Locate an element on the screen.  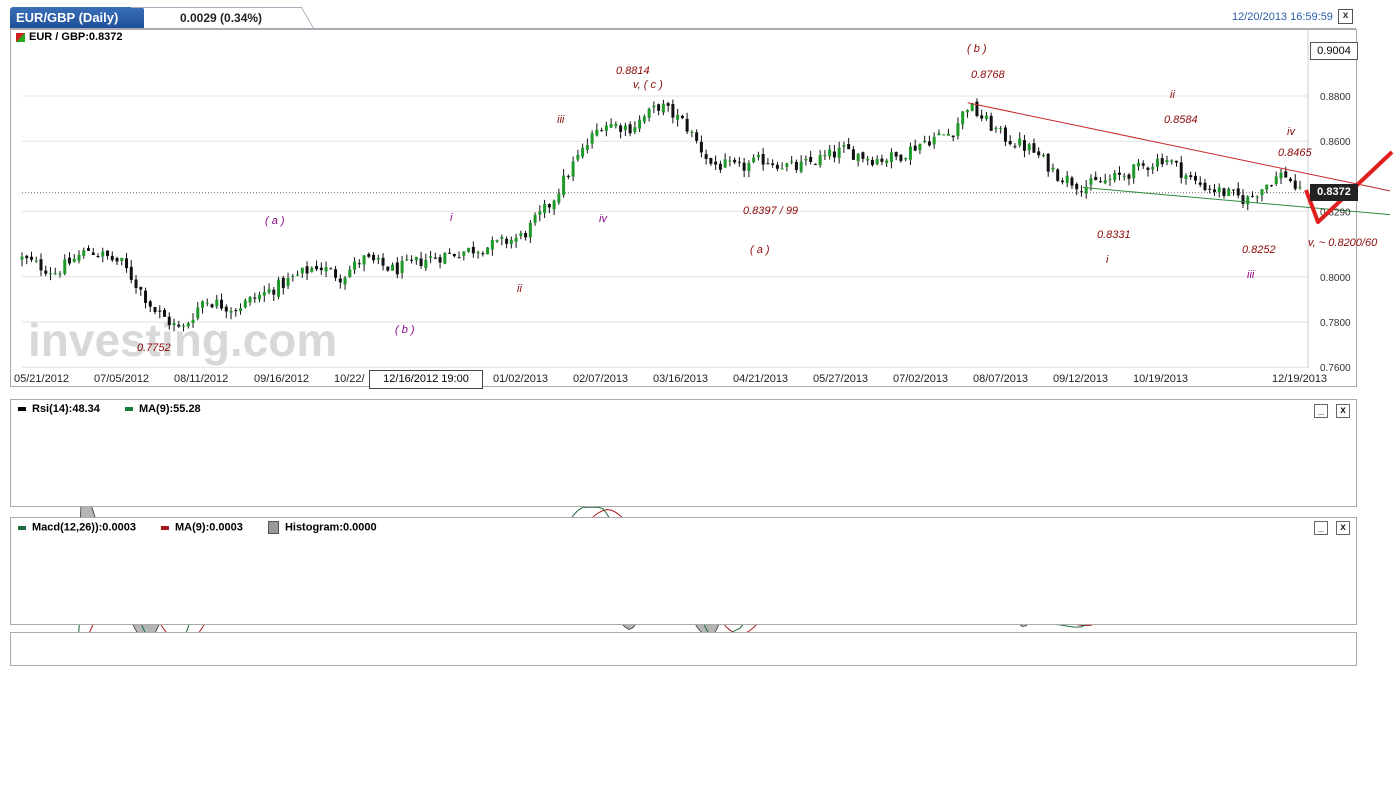
rsi-legend-text: Rsi(14):48.34 is located at coordinates (66, 409).